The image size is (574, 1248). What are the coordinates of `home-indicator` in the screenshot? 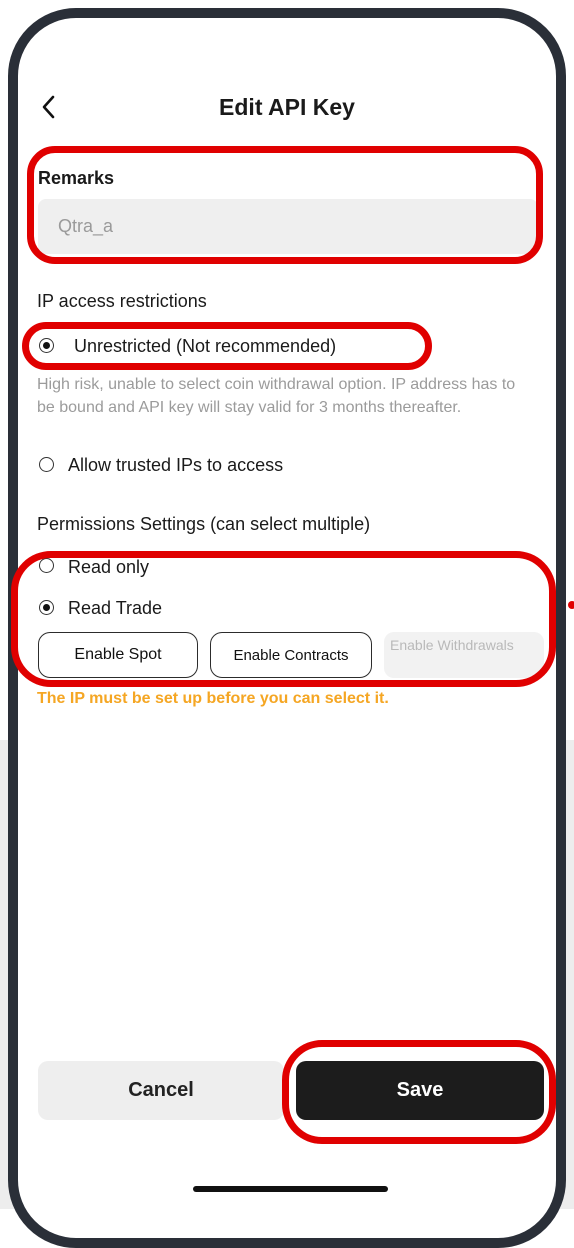 It's located at (290, 1189).